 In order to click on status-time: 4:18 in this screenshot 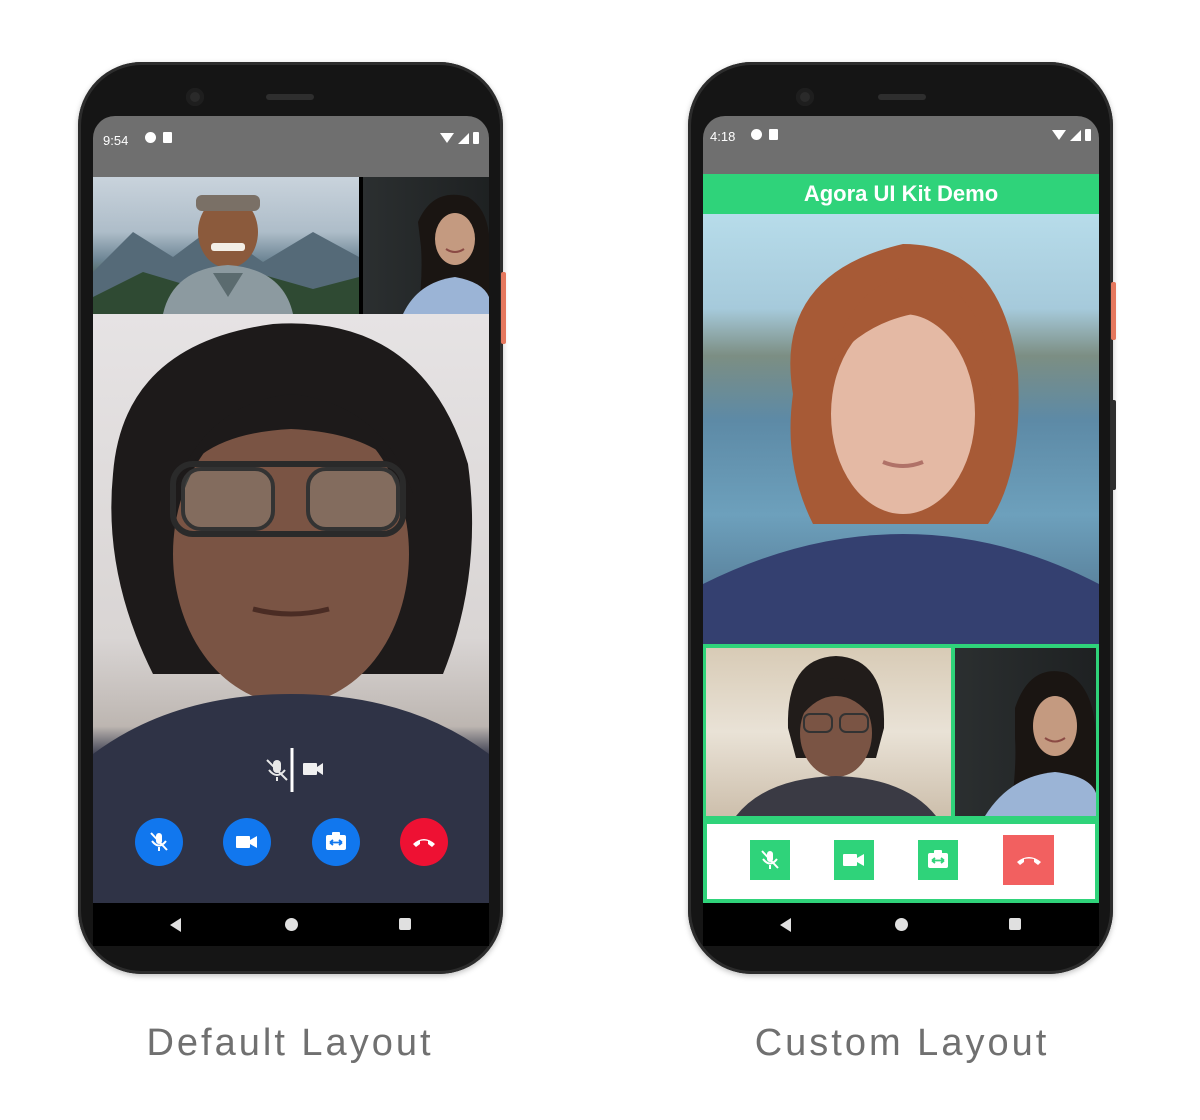, I will do `click(723, 136)`.